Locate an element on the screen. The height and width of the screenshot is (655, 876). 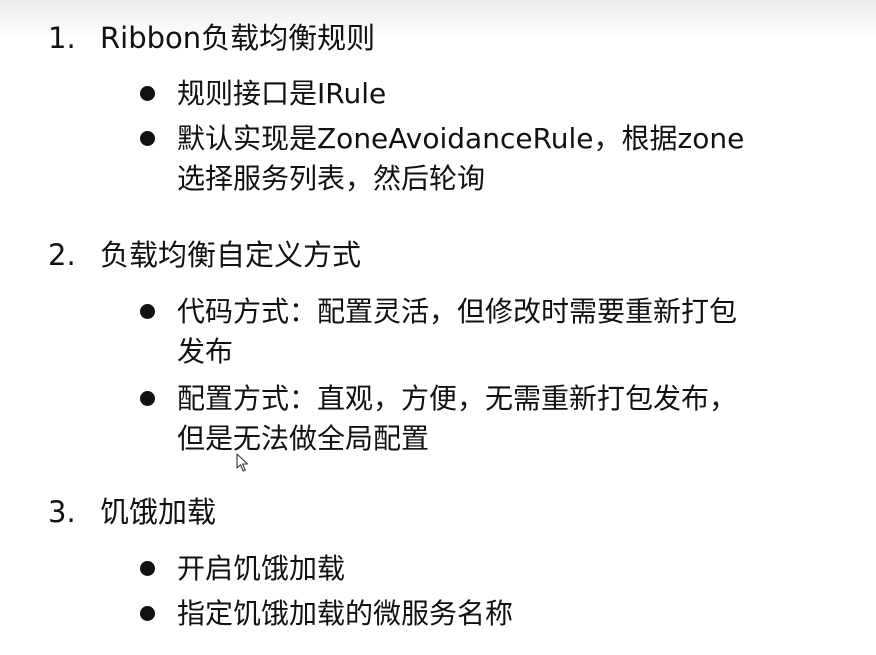
bullet-item-1-1: 规则接口是IRule is located at coordinates (281, 94).